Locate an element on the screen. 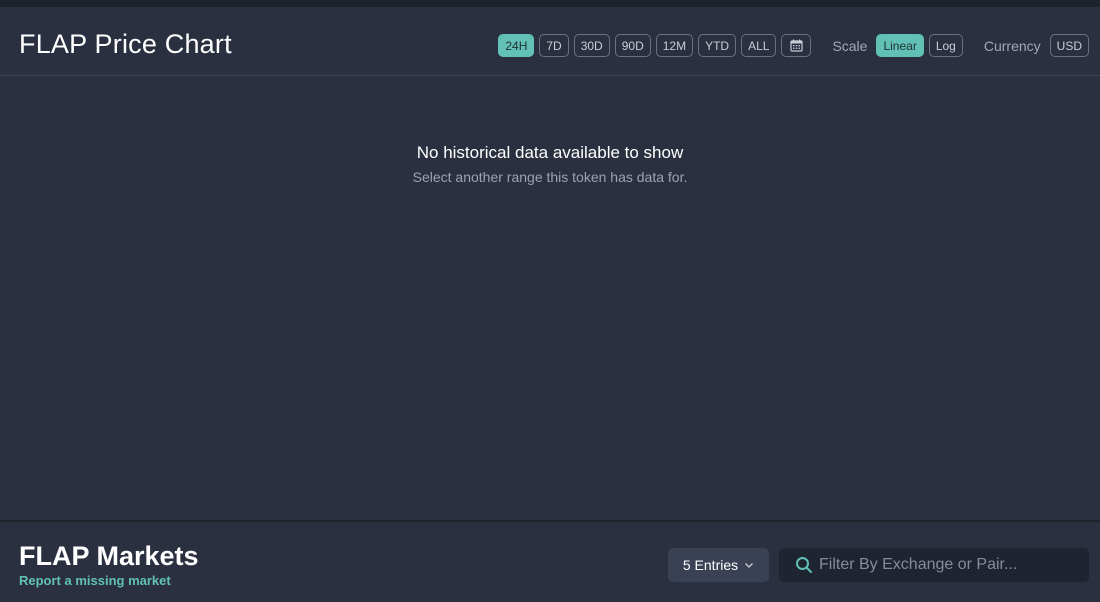 The image size is (1100, 602). market-search-box is located at coordinates (934, 565).